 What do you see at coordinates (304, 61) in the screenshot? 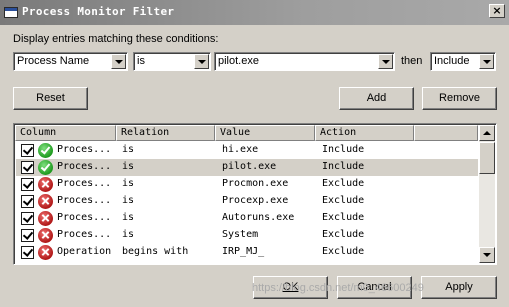
I see `value-combo: pilot.exe` at bounding box center [304, 61].